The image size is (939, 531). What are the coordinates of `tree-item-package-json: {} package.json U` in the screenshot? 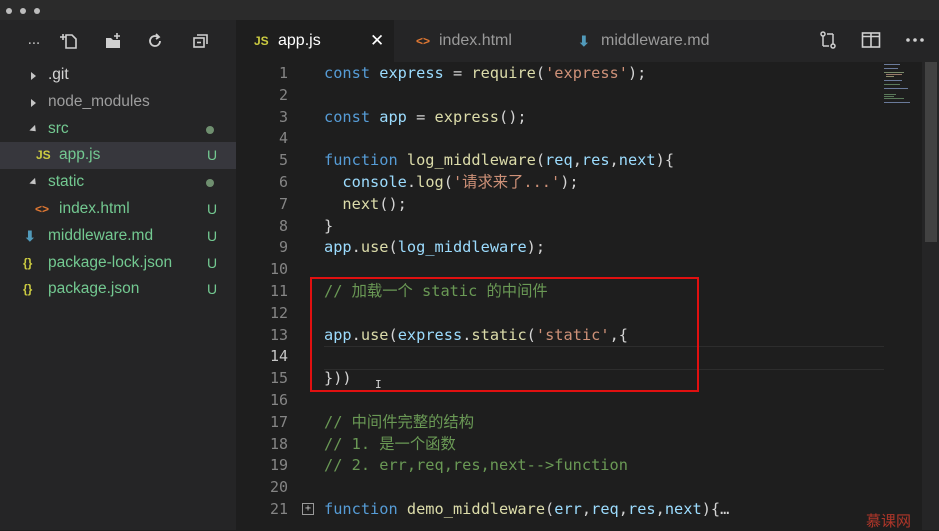 It's located at (118, 289).